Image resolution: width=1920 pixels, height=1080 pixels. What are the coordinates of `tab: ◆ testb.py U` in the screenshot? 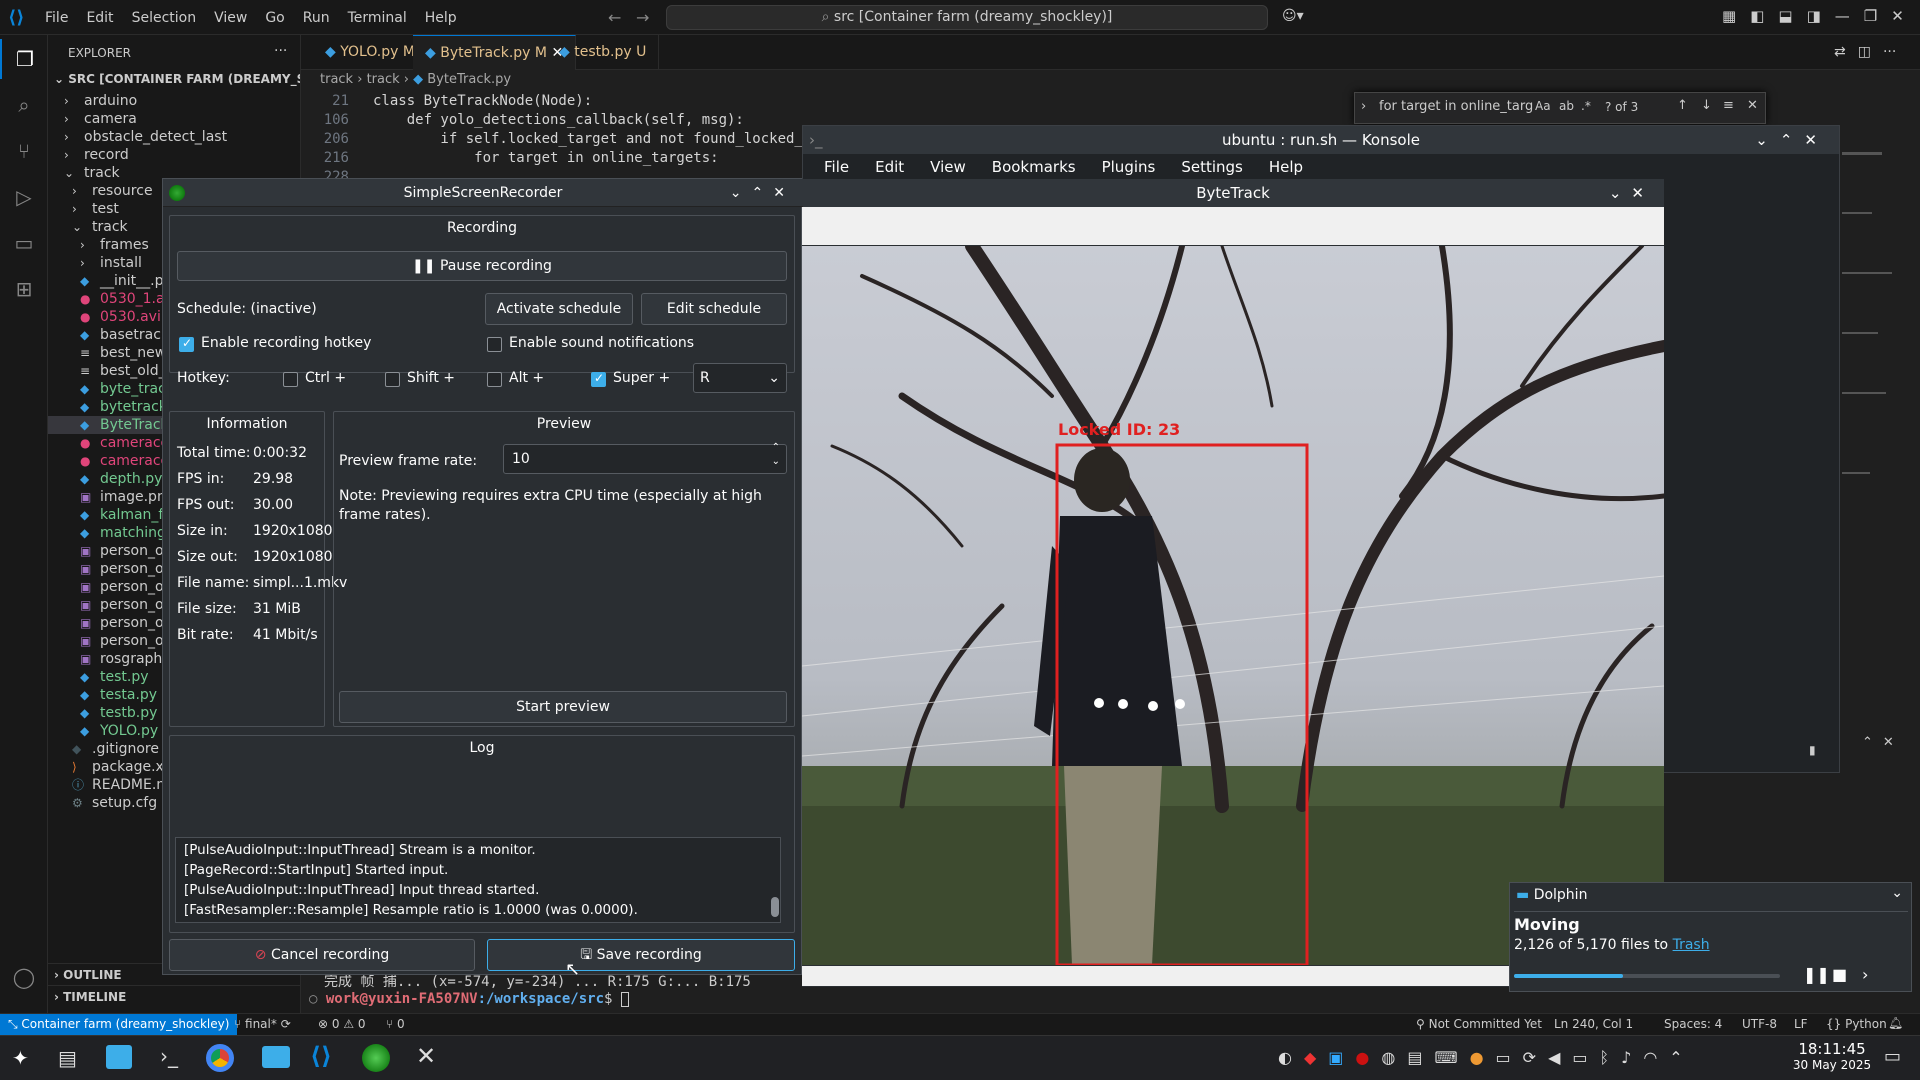 It's located at (603, 52).